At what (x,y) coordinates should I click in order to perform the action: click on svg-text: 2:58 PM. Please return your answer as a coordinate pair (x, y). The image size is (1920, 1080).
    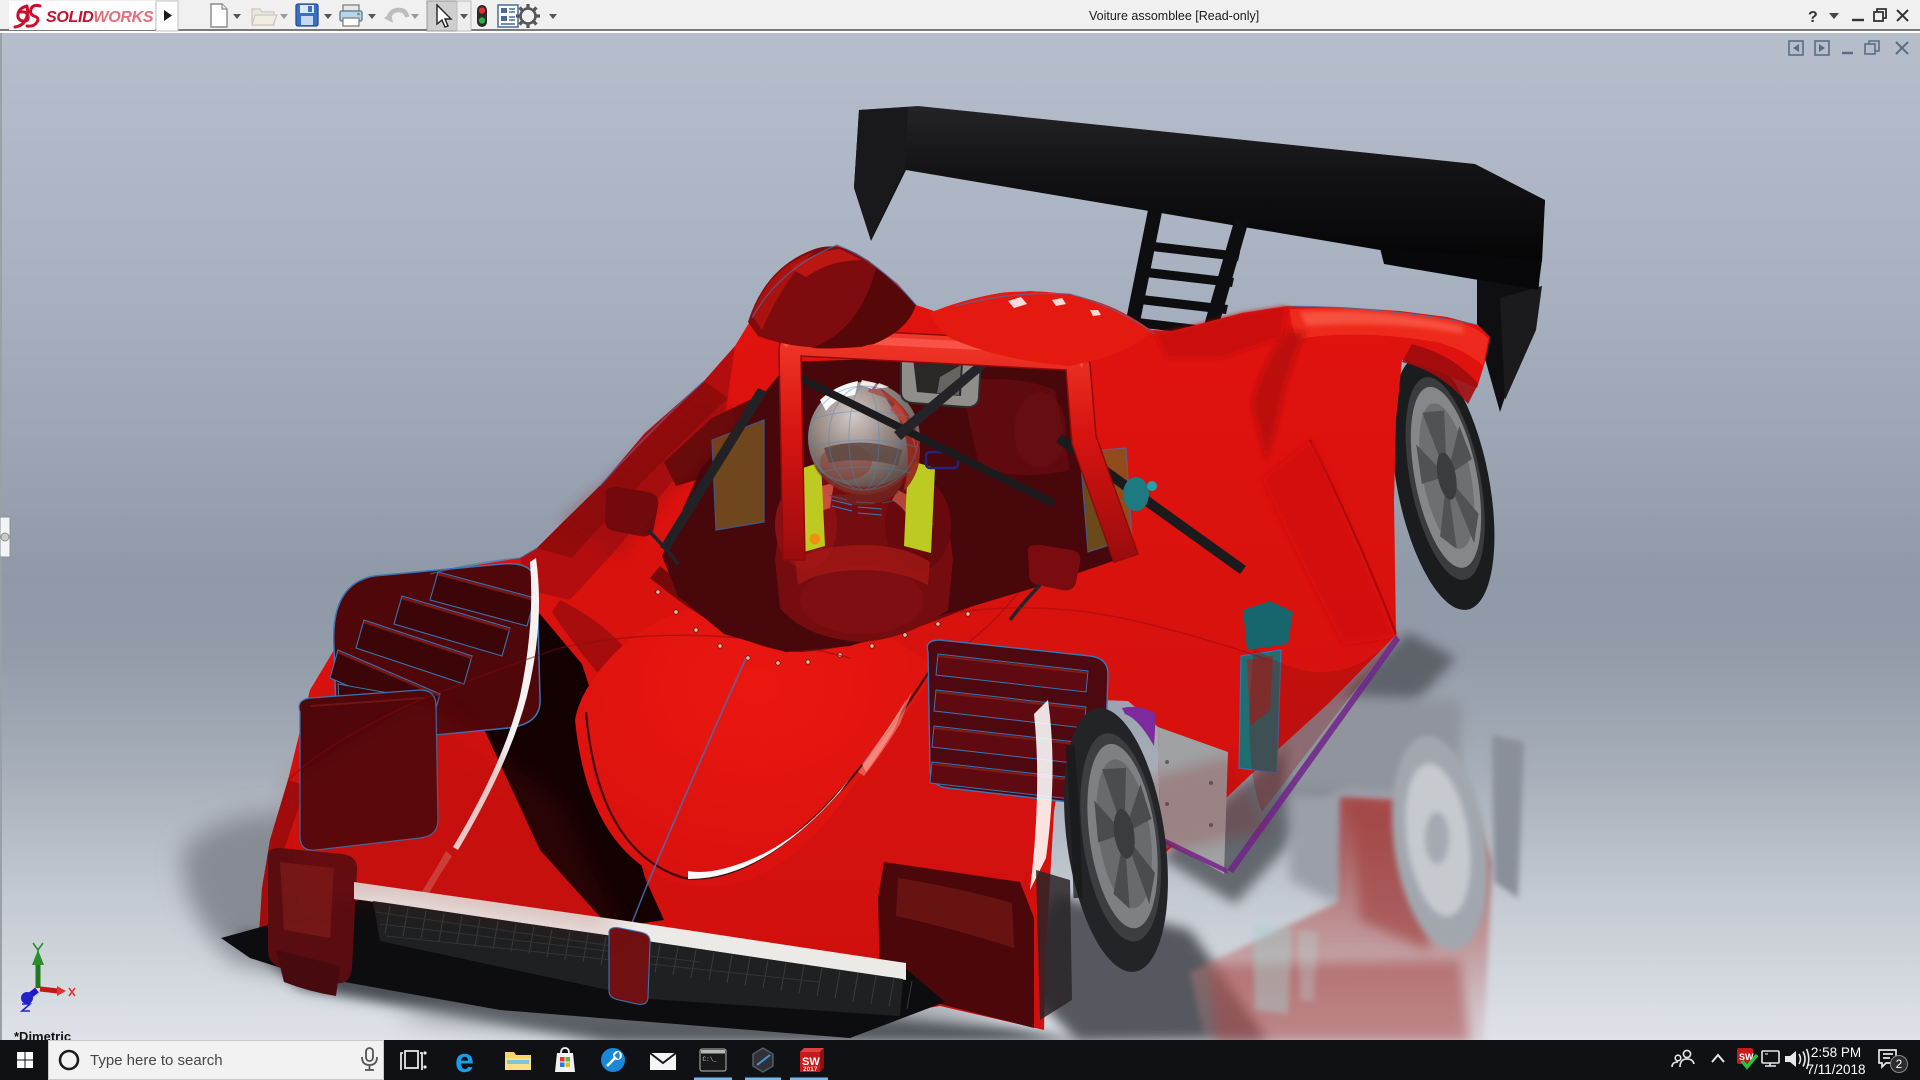
    Looking at the image, I should click on (1836, 1052).